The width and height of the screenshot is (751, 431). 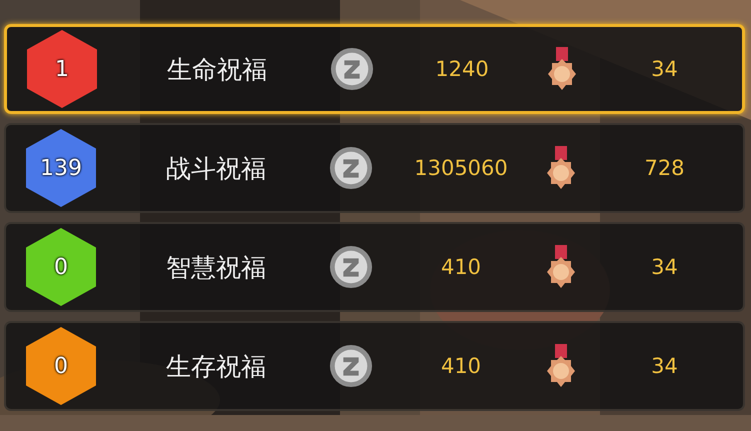 I want to click on blessing-name: 战斗祝福, so click(x=216, y=168).